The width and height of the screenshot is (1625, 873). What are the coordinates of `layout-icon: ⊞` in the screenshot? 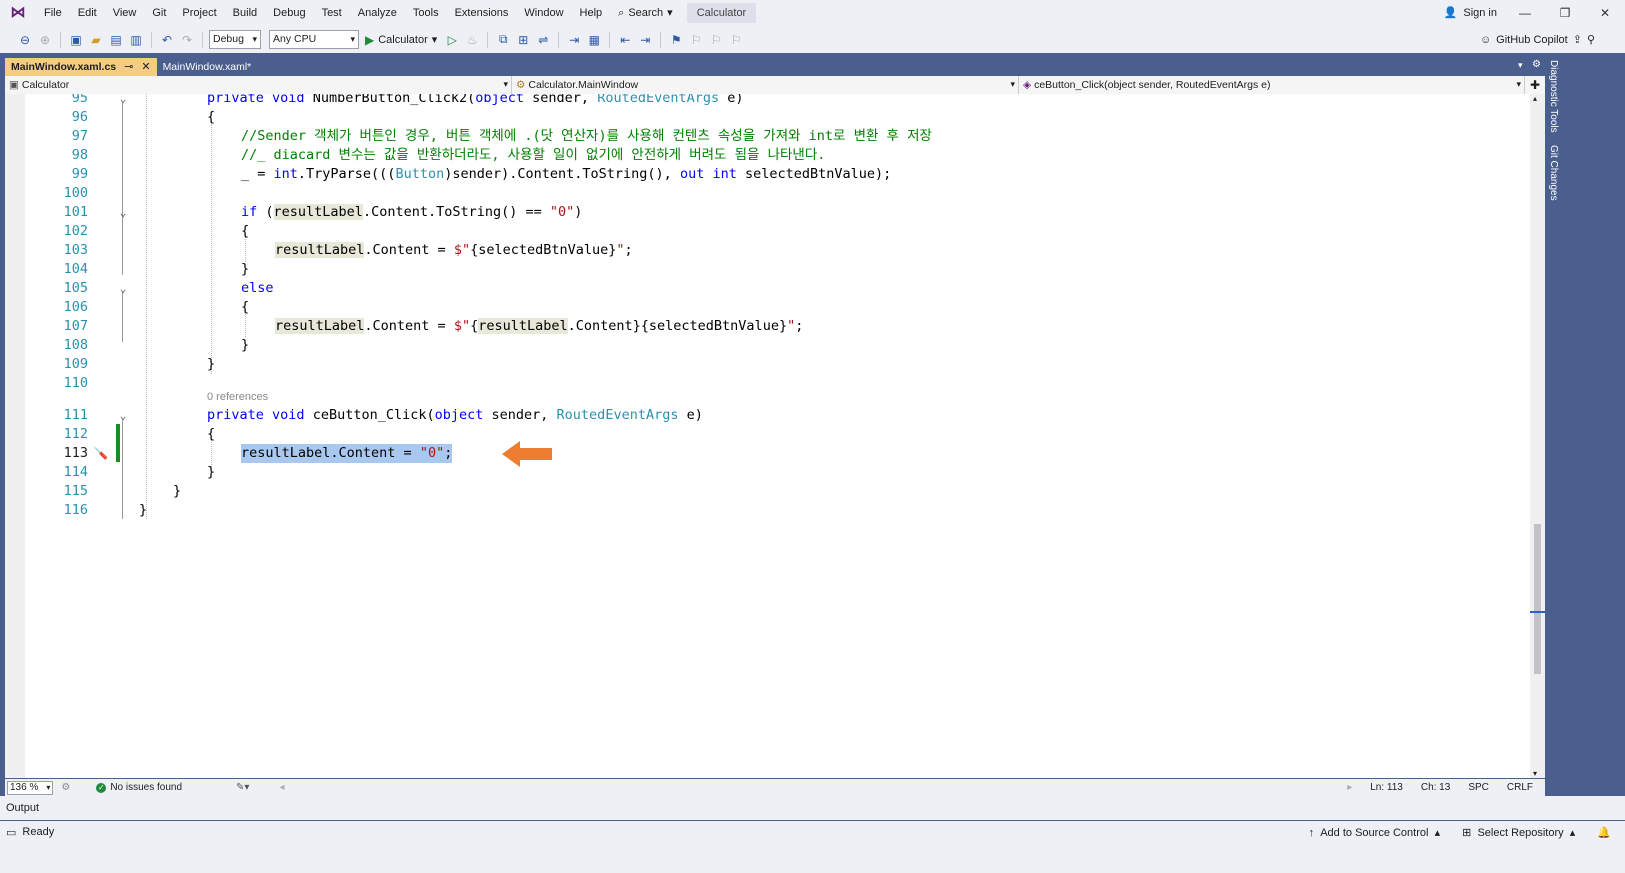 It's located at (523, 40).